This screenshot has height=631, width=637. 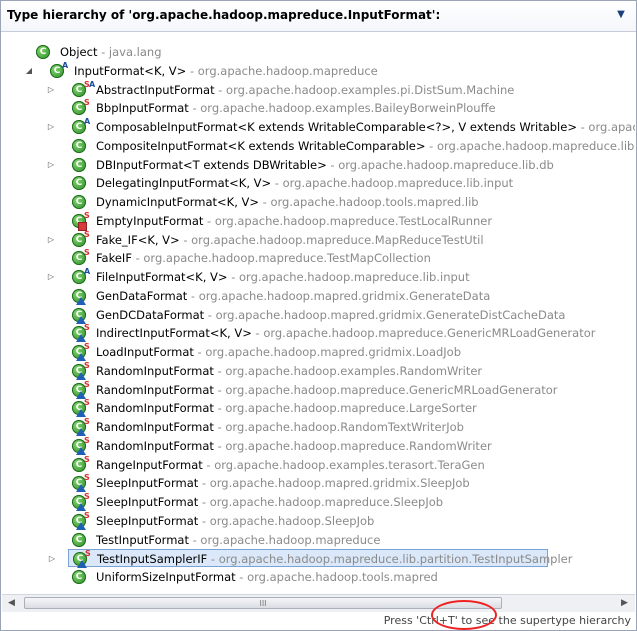 What do you see at coordinates (79, 52) in the screenshot?
I see `type-name: Object` at bounding box center [79, 52].